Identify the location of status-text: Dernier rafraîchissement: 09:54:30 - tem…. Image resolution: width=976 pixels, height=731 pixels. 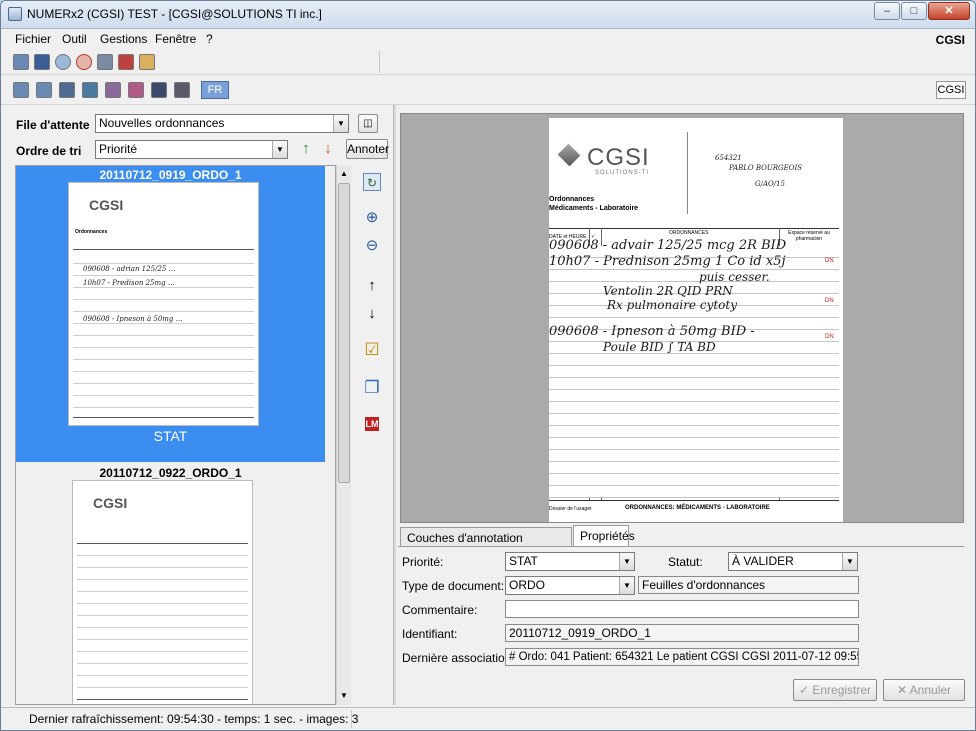
(194, 719).